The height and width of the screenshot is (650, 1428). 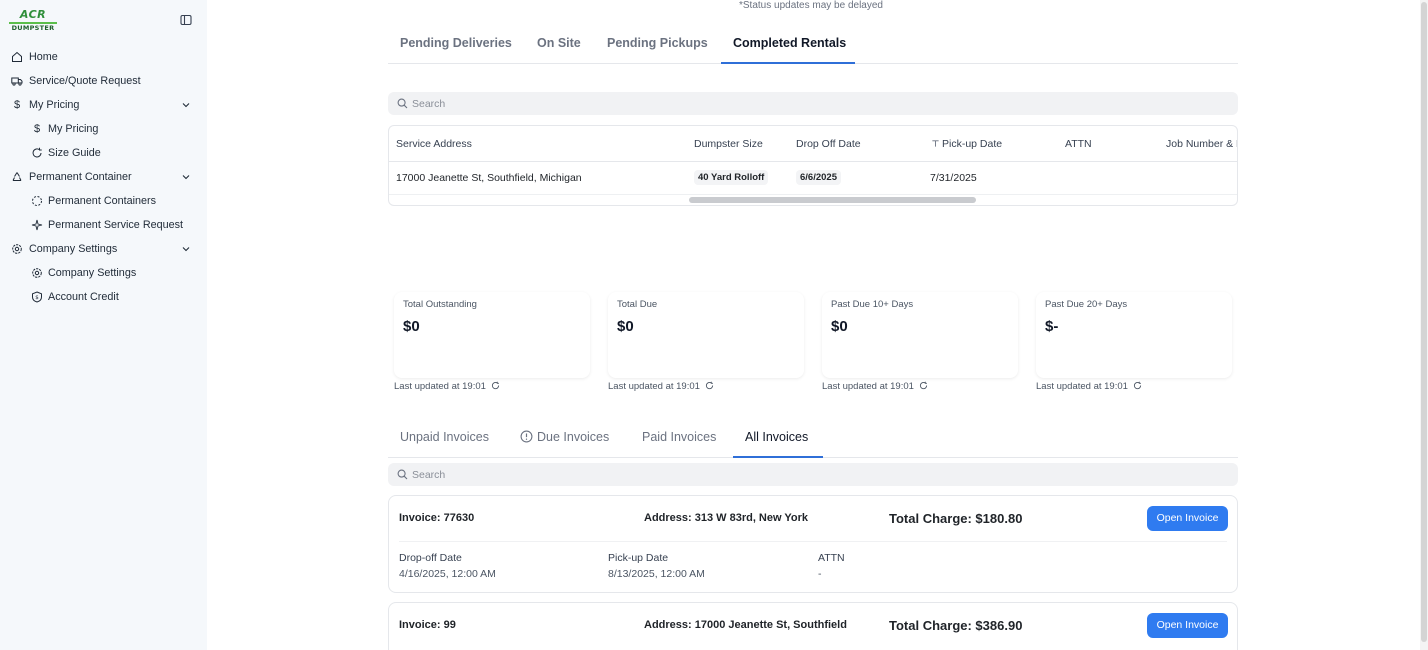 I want to click on sidebar-item-permanent-containers: Permanent Containers, so click(x=103, y=201).